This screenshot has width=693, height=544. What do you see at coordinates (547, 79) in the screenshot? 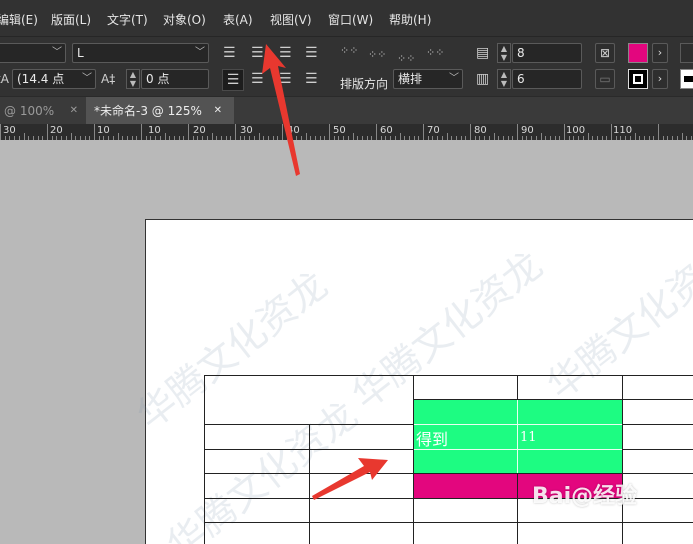
I see `columns-field: 6` at bounding box center [547, 79].